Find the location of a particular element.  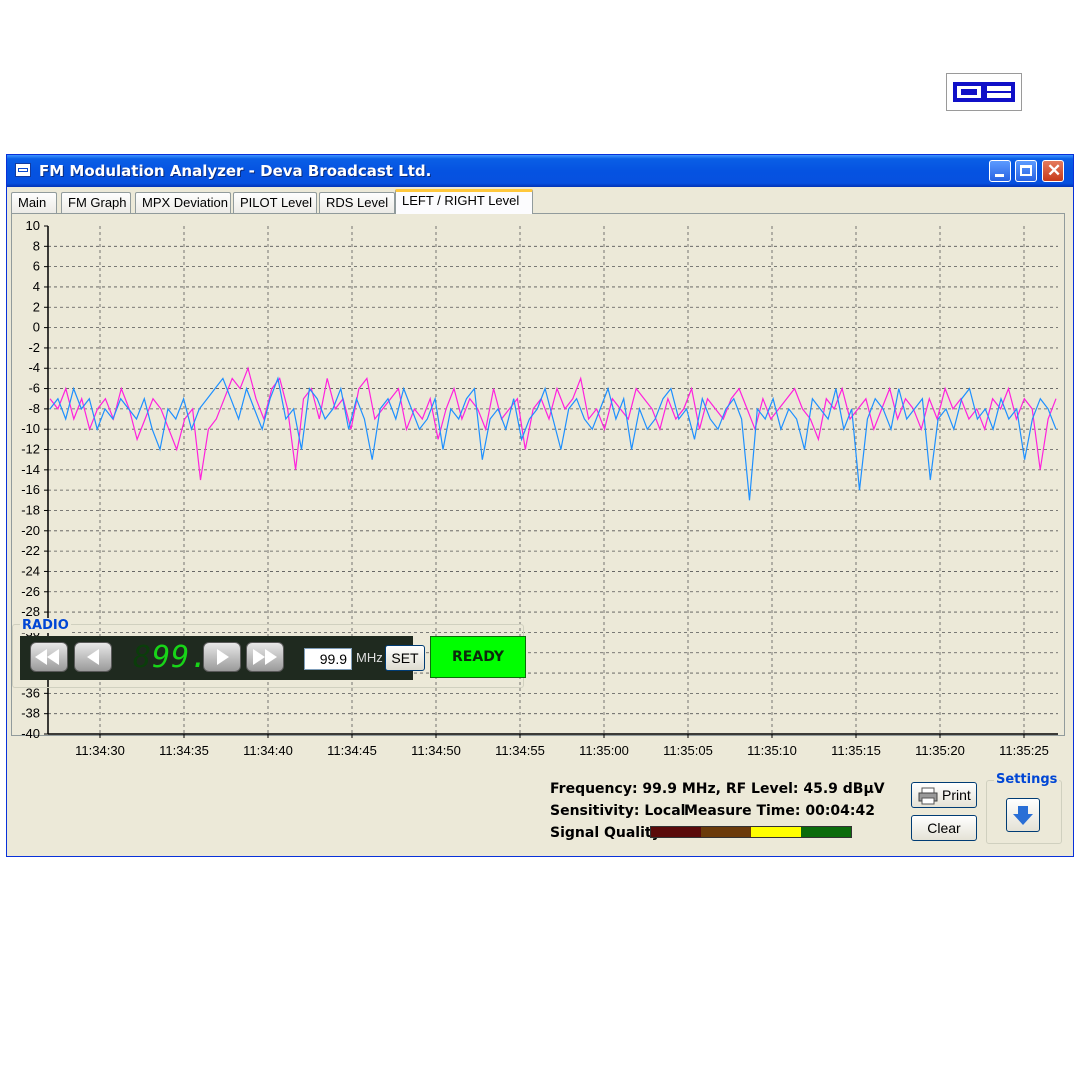

radio-control-panel: 899.9 MHz SET is located at coordinates (222, 658).